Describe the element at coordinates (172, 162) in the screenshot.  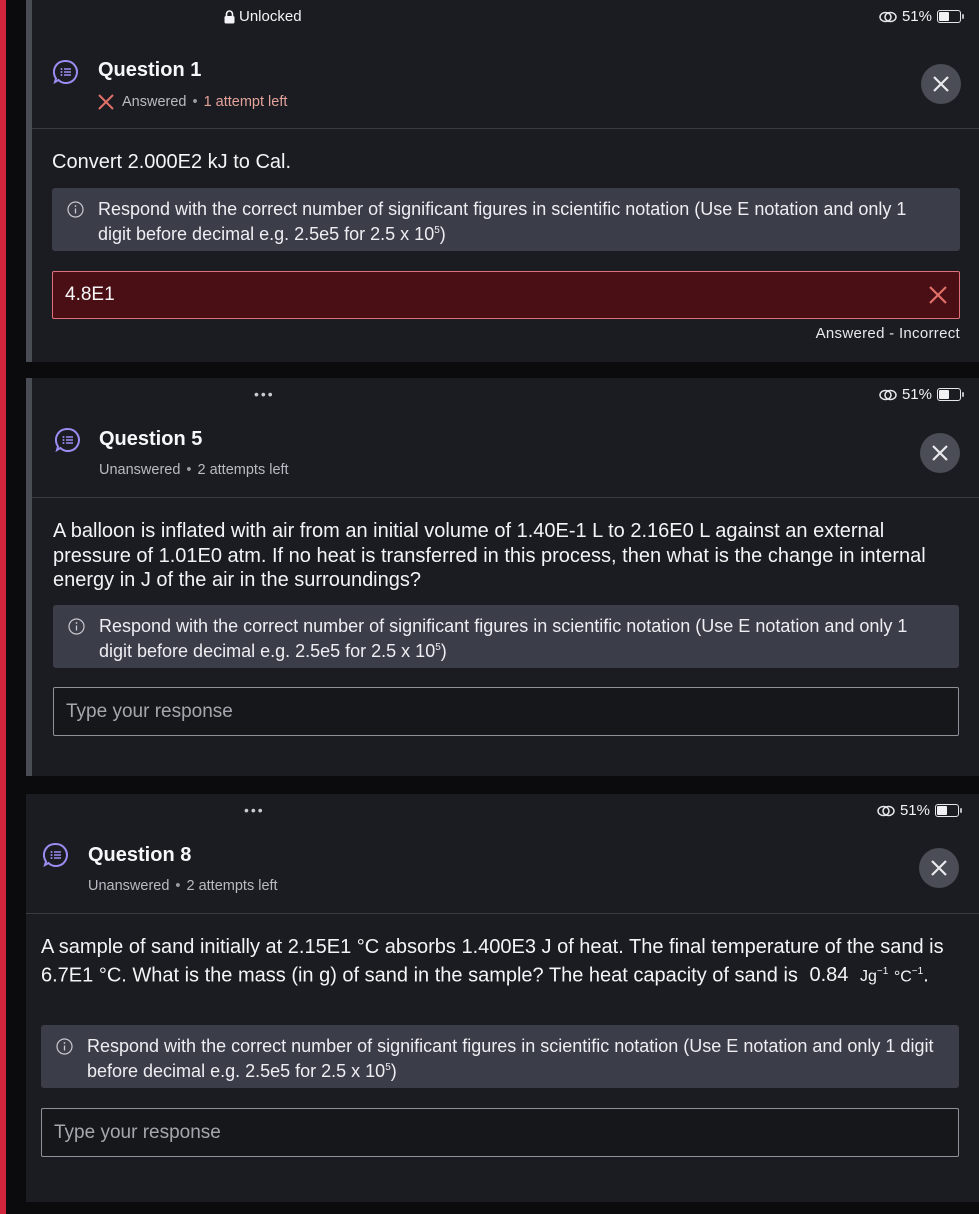
I see `question-text: Convert 2.000E2 kJ to Cal.` at that location.